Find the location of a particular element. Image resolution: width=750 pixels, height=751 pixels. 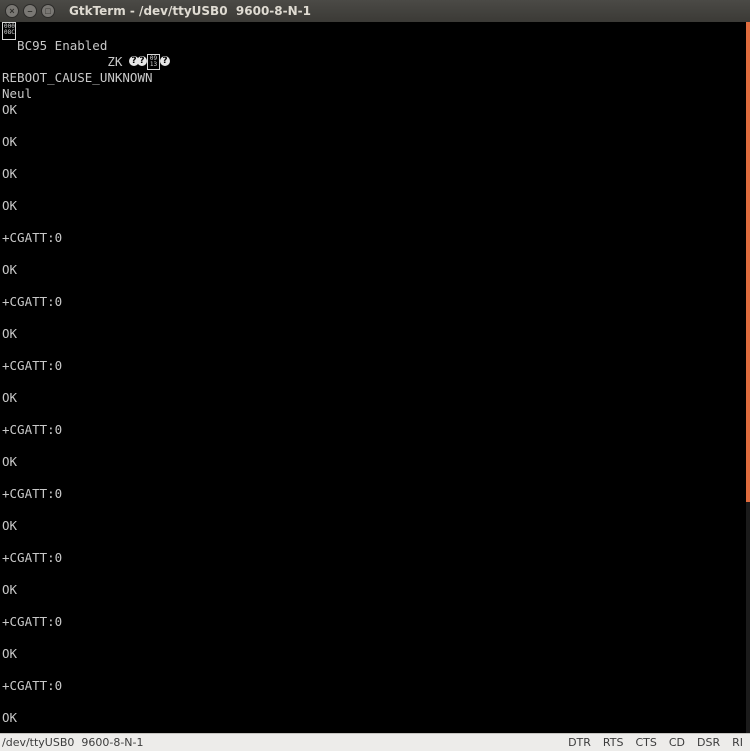

terminal-line: BC95 Enabled is located at coordinates (55, 45).